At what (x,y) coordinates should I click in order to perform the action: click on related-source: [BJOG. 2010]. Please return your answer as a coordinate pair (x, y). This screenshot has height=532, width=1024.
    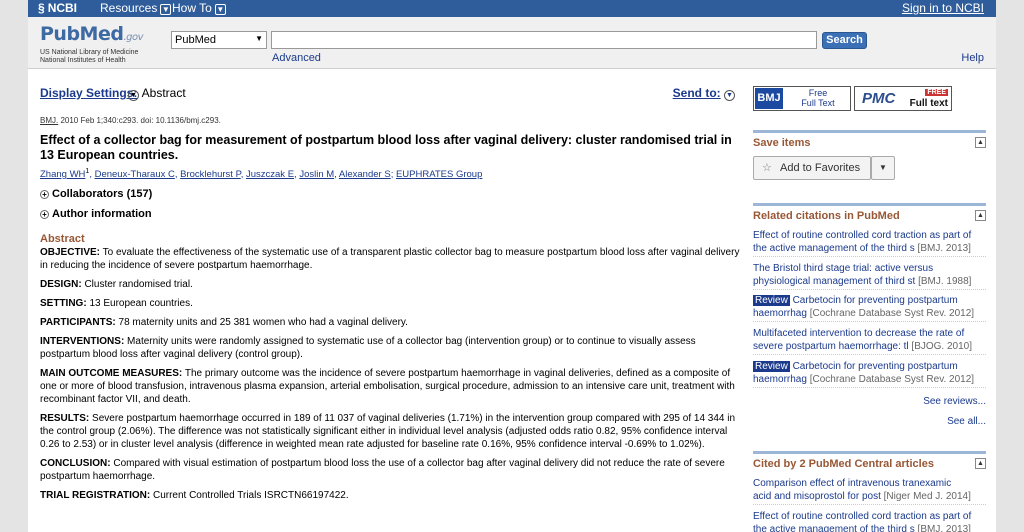
    Looking at the image, I should click on (942, 346).